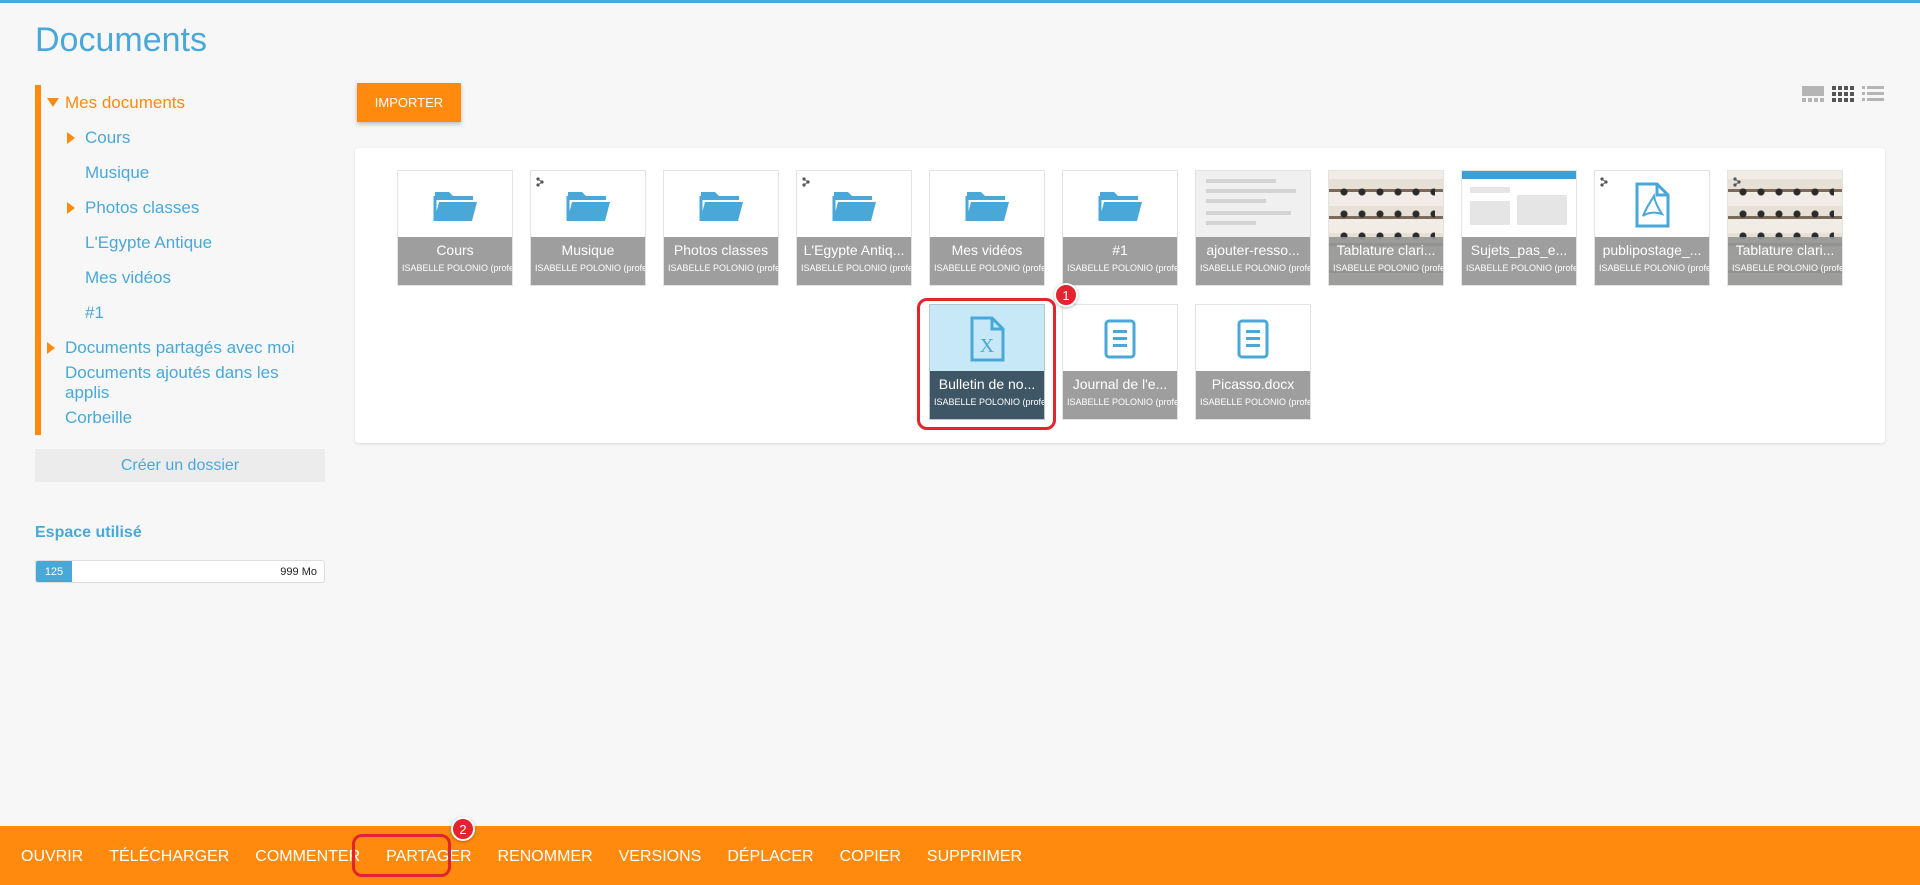 Image resolution: width=1920 pixels, height=885 pixels. What do you see at coordinates (401, 855) in the screenshot?
I see `step-2-highlight` at bounding box center [401, 855].